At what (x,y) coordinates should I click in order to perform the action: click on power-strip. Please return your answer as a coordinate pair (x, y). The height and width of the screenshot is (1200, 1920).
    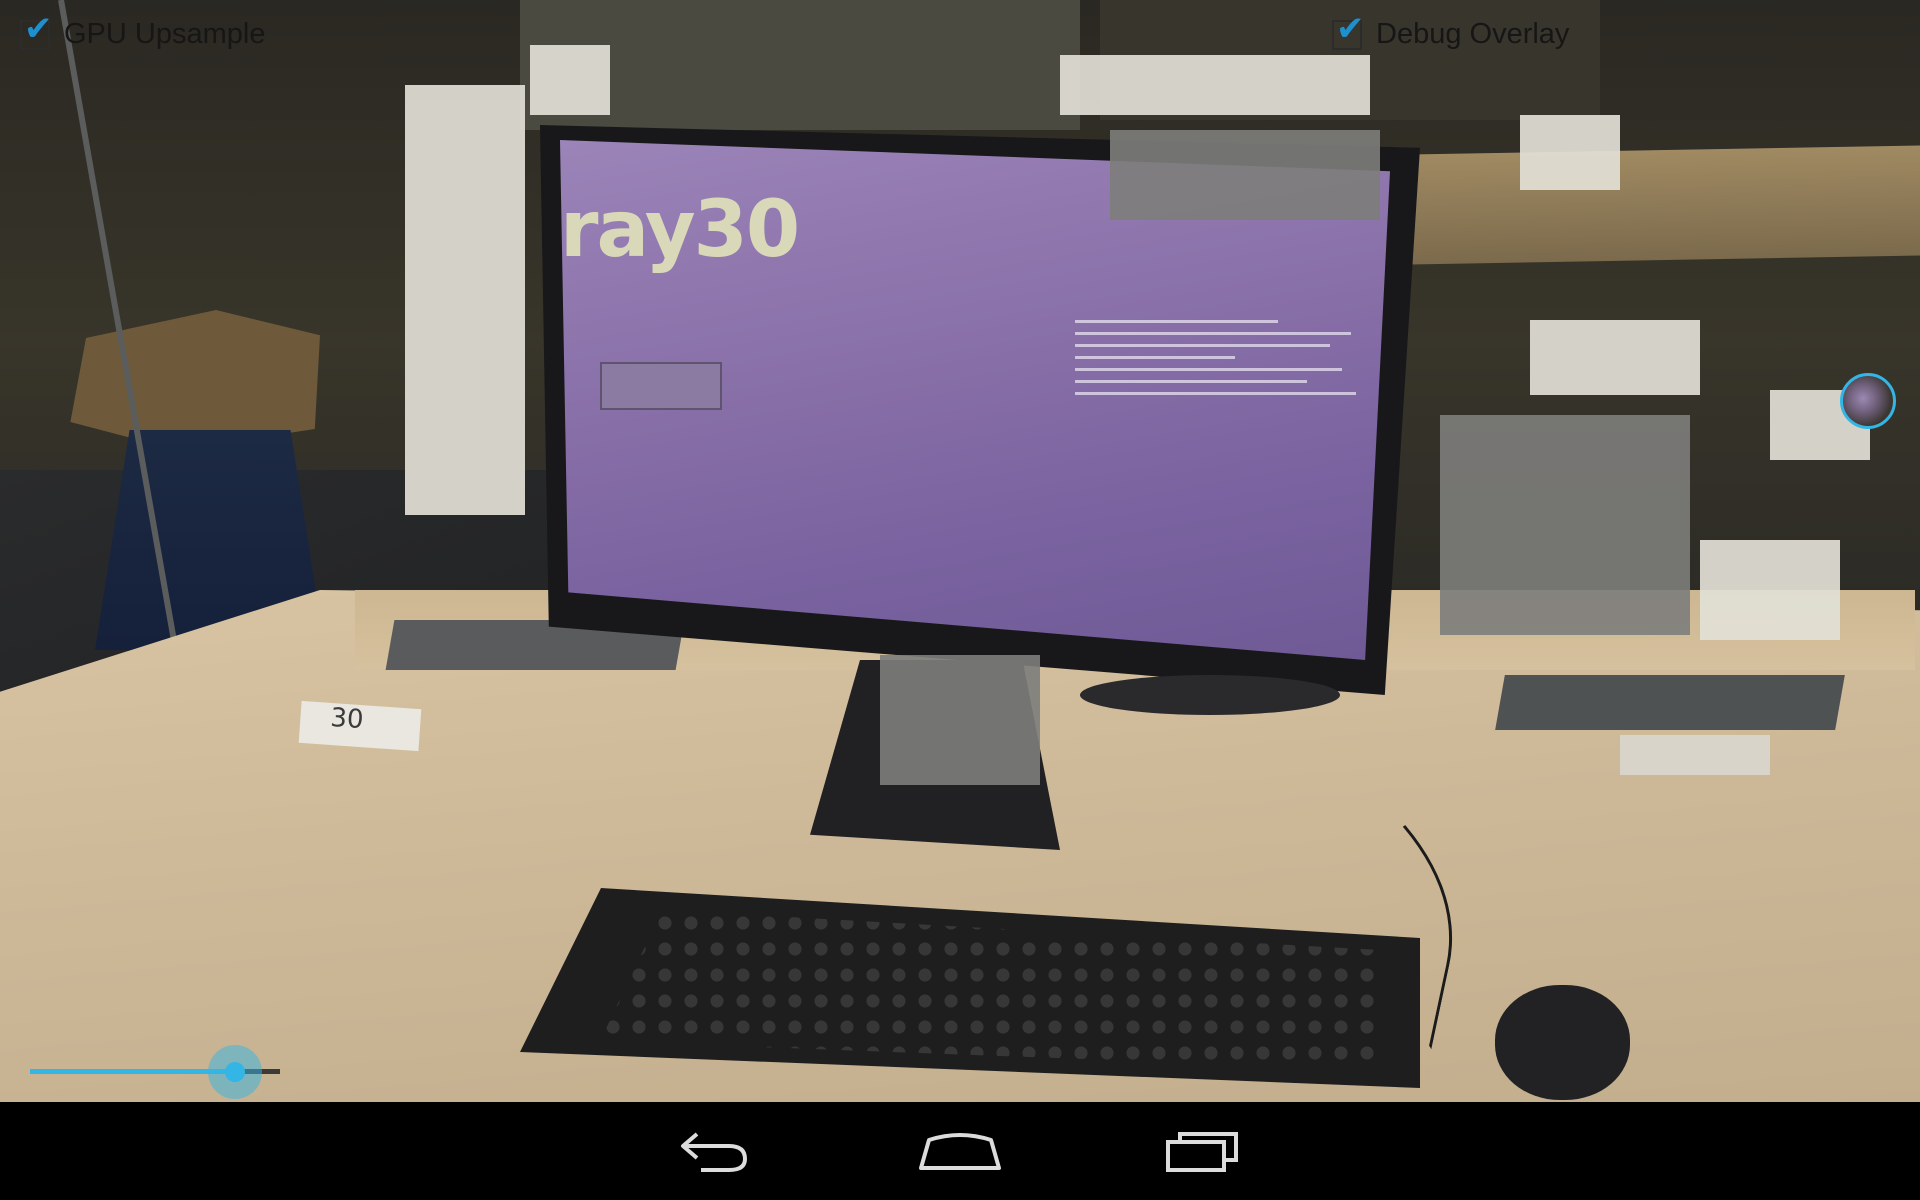
    Looking at the image, I should click on (1670, 702).